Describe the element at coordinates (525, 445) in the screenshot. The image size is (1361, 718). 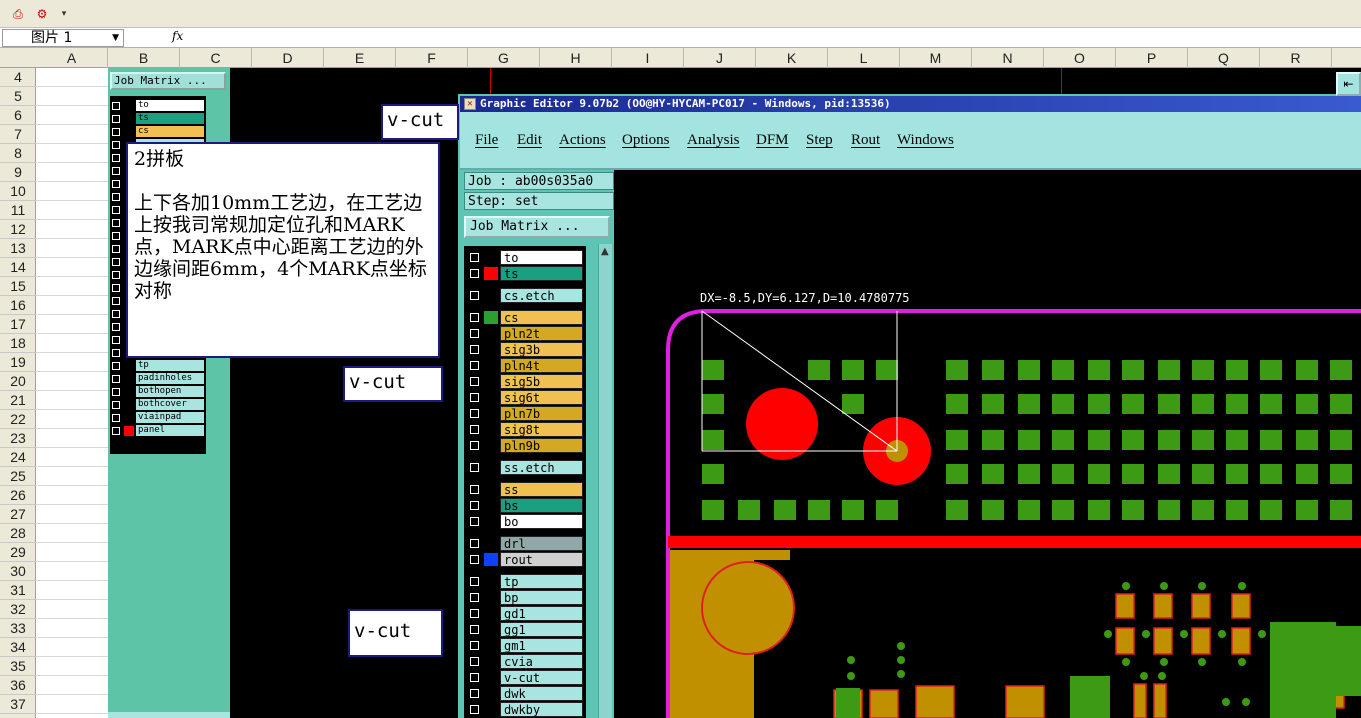
I see `layer-row: pln9b` at that location.